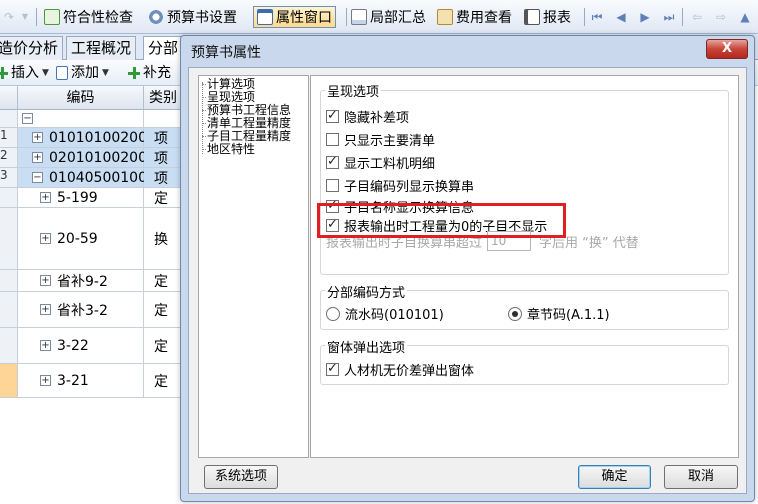  What do you see at coordinates (81, 309) in the screenshot?
I see `code-cell: + 省补3-2` at bounding box center [81, 309].